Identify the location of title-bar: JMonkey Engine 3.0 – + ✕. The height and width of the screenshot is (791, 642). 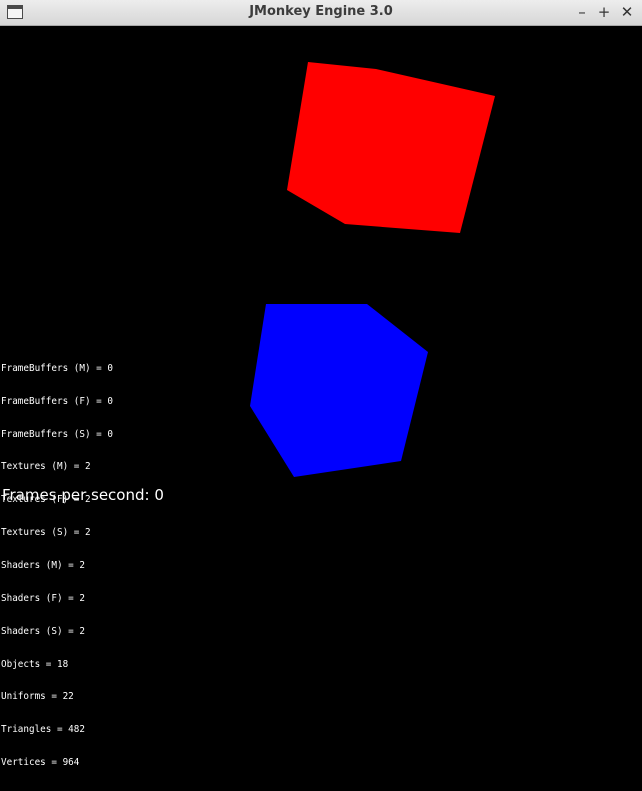
(321, 13).